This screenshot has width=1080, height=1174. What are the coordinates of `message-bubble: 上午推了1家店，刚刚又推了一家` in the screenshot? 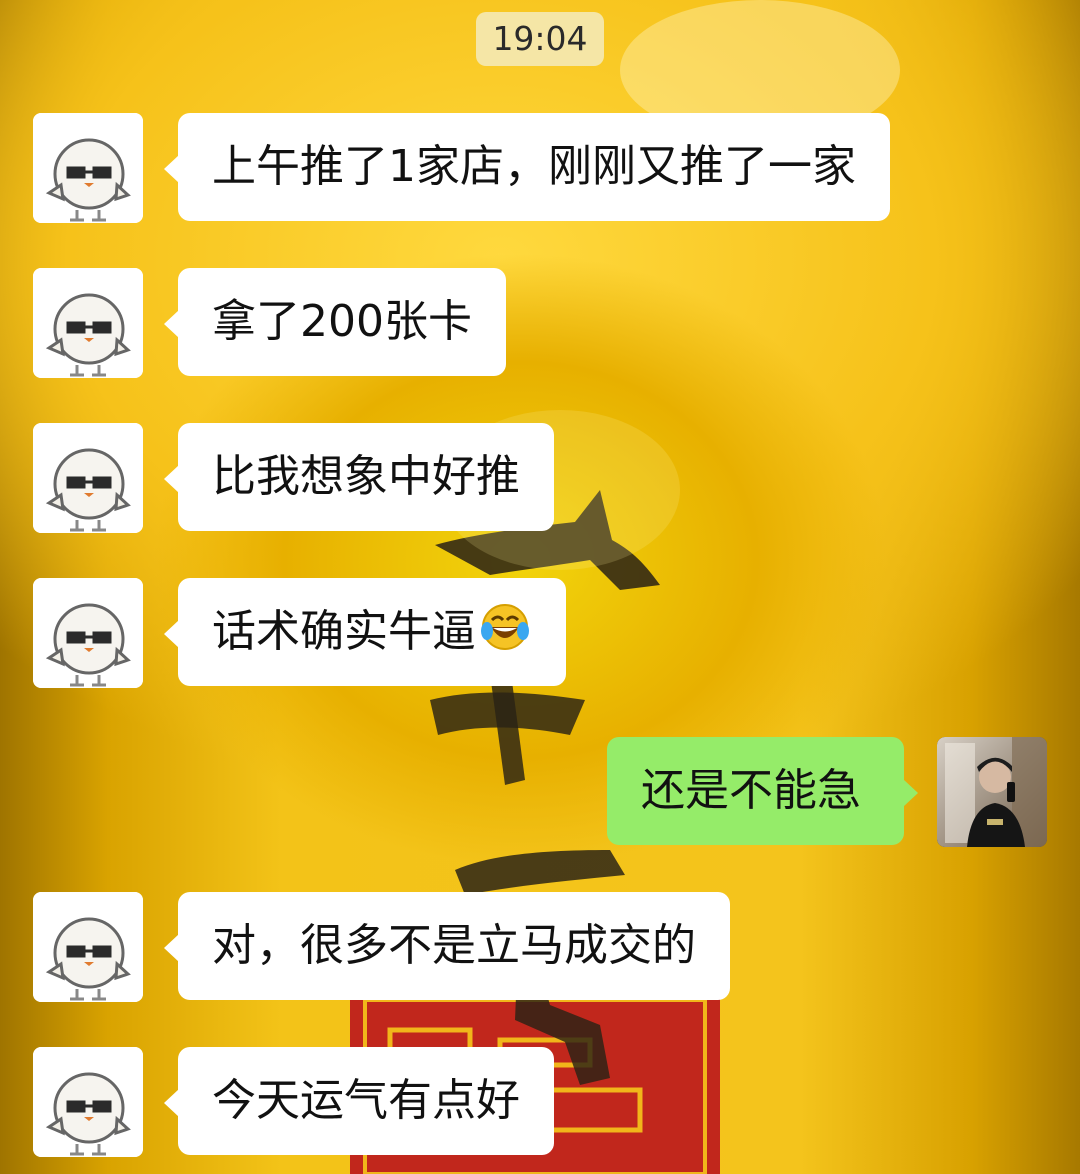 It's located at (527, 167).